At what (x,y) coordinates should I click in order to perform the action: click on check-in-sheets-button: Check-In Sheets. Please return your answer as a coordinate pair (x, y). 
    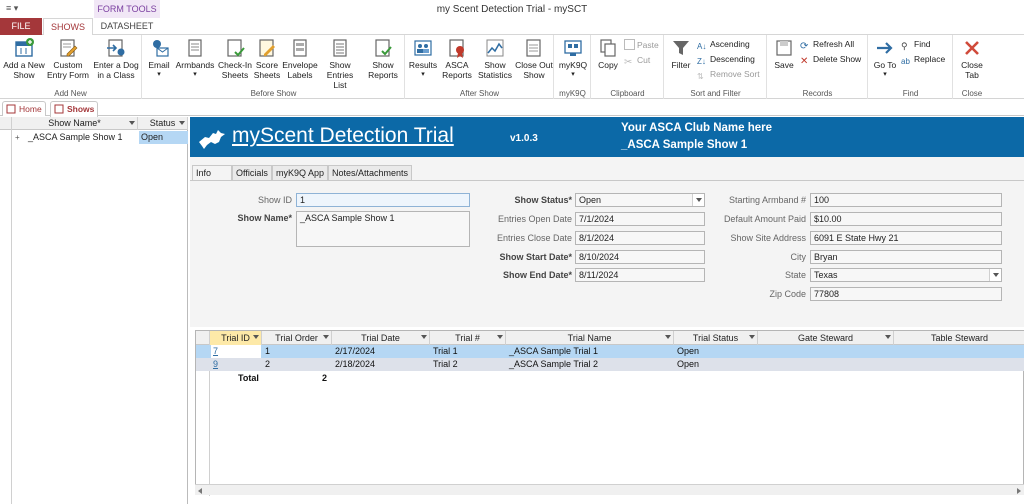
    Looking at the image, I should click on (235, 58).